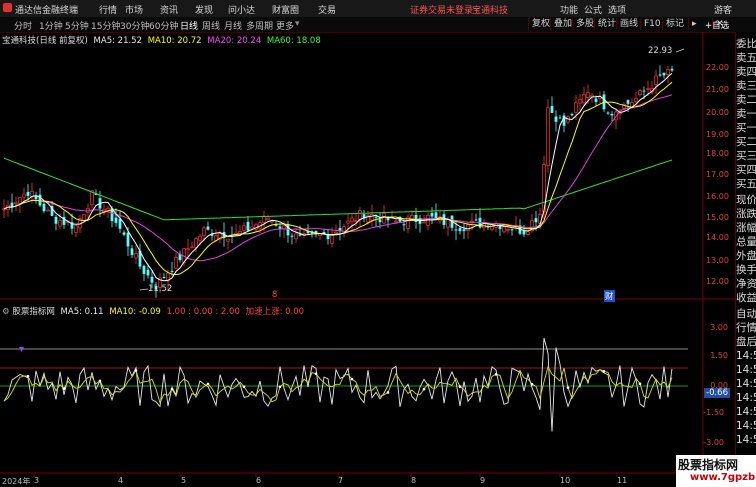 The width and height of the screenshot is (756, 487). I want to click on tab-more: 更多, so click(285, 25).